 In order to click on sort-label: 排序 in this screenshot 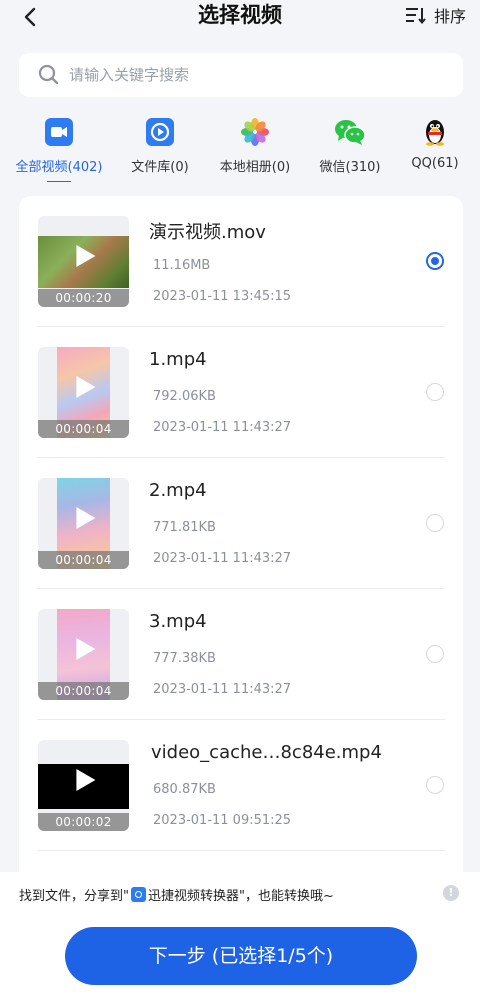, I will do `click(449, 16)`.